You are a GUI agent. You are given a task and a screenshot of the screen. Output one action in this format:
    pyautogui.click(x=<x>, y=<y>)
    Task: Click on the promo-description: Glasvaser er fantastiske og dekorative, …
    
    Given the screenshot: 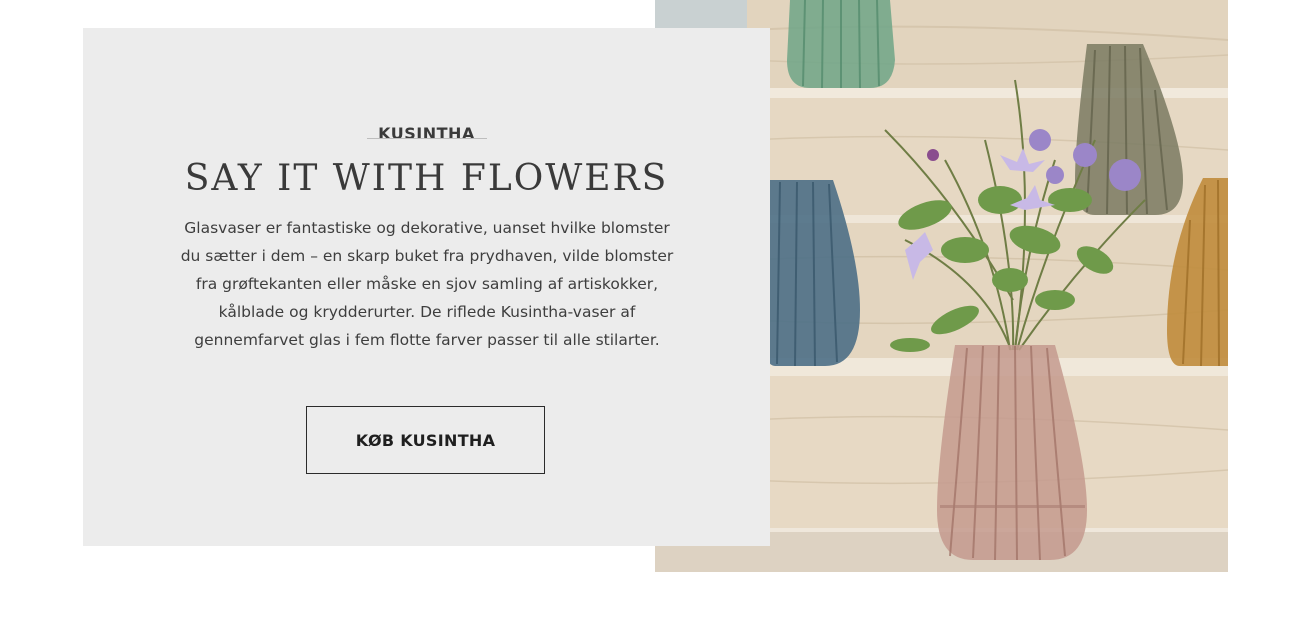 What is the action you would take?
    pyautogui.click(x=427, y=284)
    